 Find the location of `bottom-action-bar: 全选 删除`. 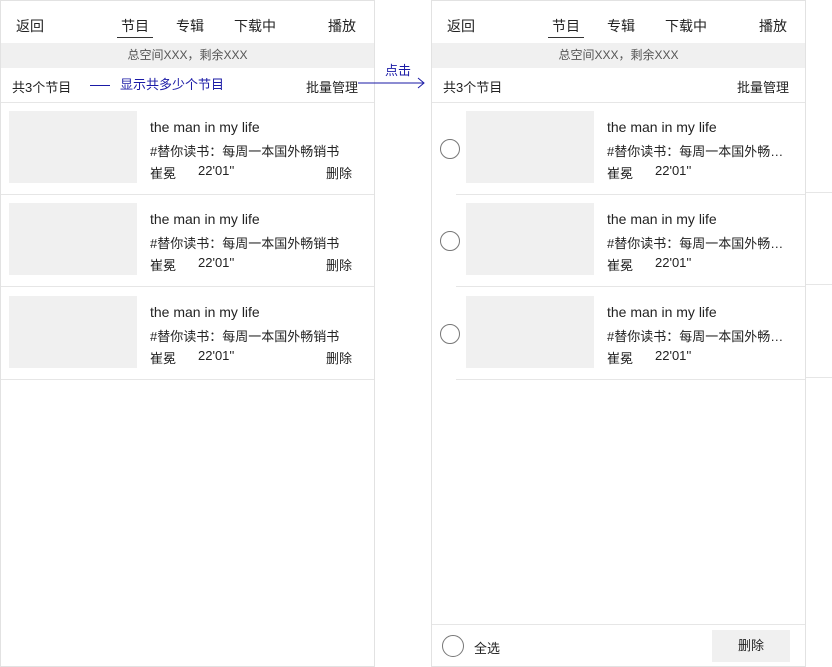

bottom-action-bar: 全选 删除 is located at coordinates (618, 645).